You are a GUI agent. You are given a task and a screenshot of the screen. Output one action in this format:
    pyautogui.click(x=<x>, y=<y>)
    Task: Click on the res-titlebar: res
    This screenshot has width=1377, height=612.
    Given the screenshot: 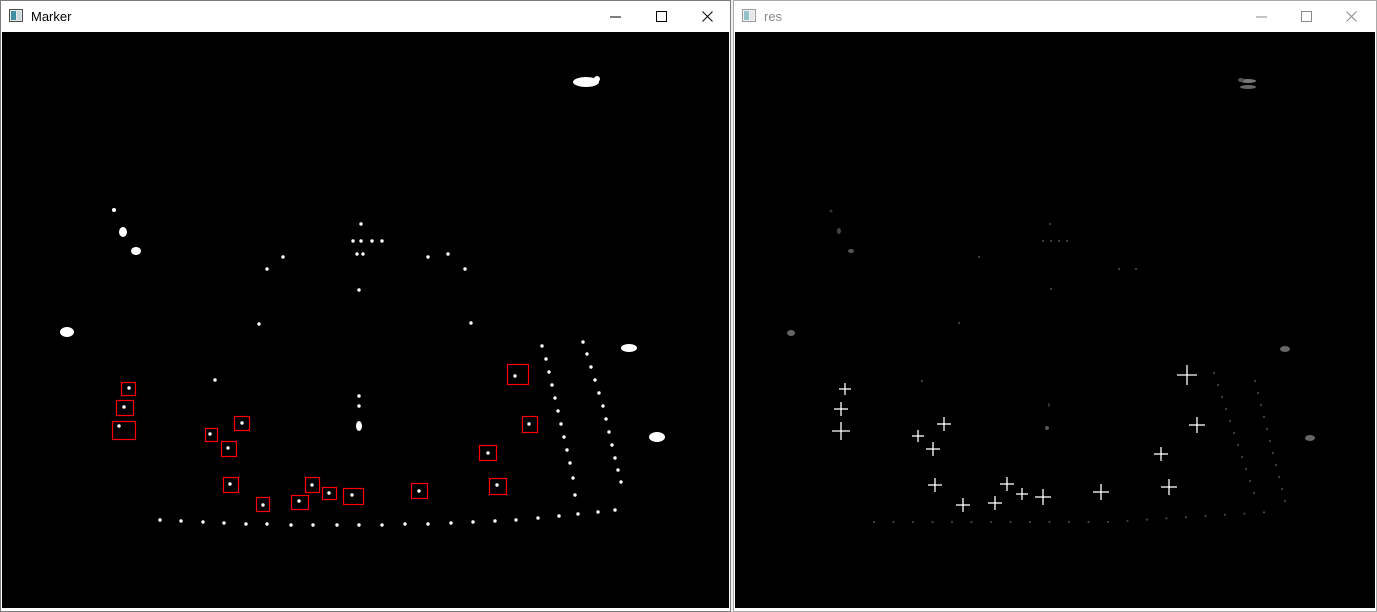 What is the action you would take?
    pyautogui.click(x=1055, y=16)
    